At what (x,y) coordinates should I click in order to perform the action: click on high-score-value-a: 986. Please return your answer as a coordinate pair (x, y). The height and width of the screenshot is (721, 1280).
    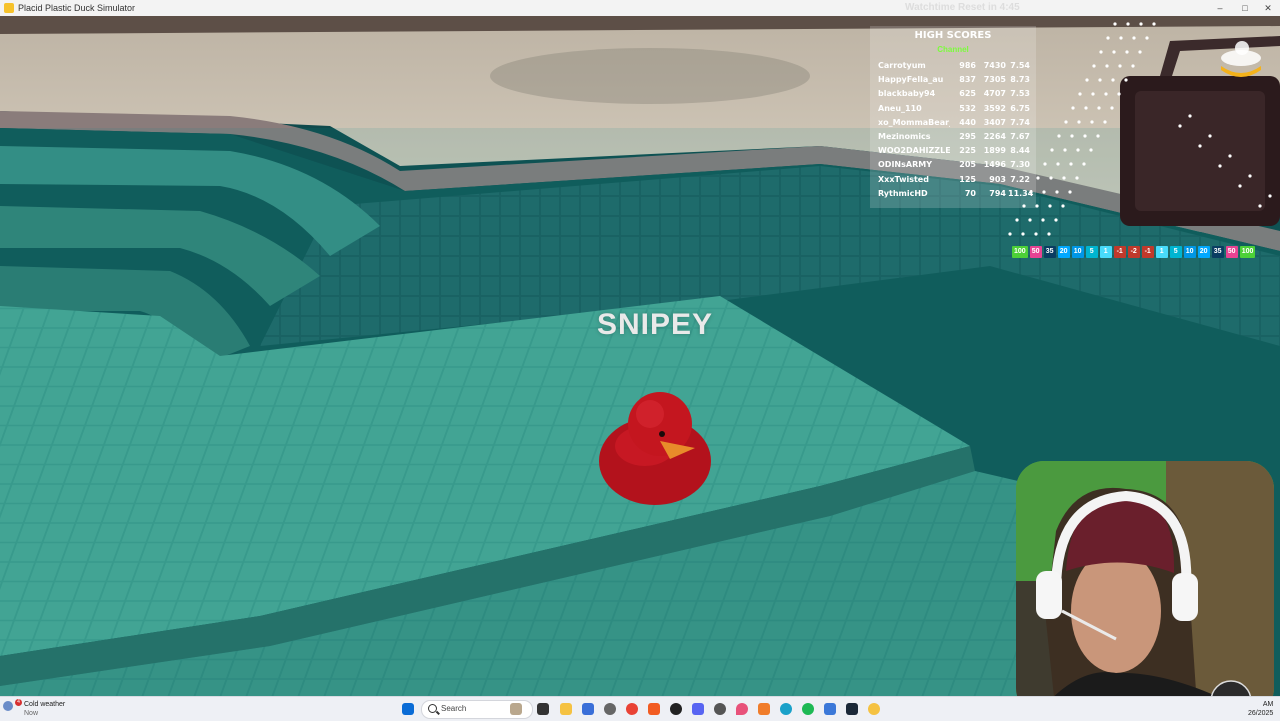
    Looking at the image, I should click on (967, 65).